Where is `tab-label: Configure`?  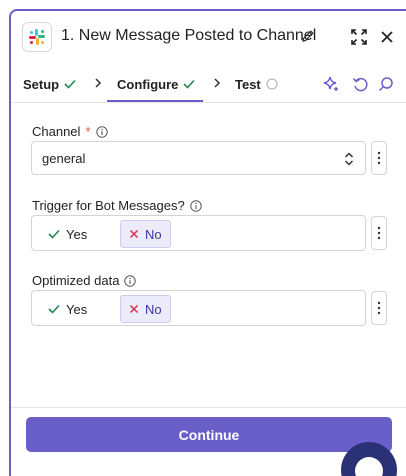
tab-label: Configure is located at coordinates (148, 84).